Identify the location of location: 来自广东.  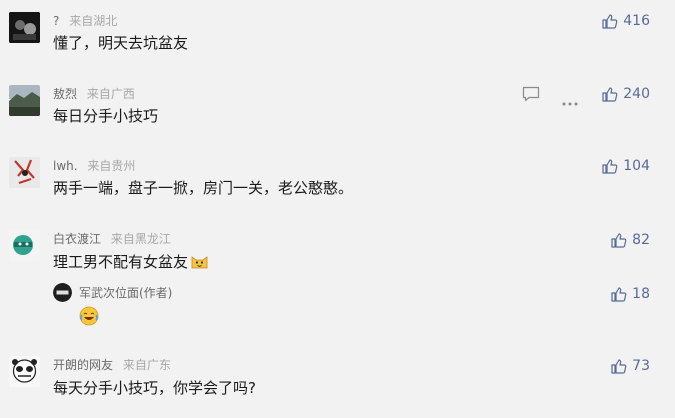
(146, 365).